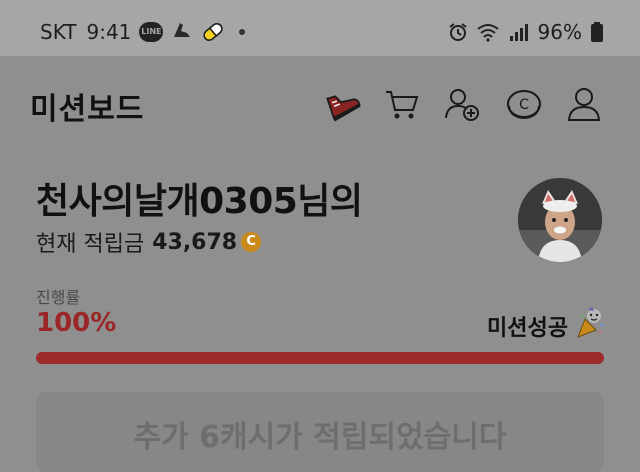 The width and height of the screenshot is (640, 472). Describe the element at coordinates (518, 32) in the screenshot. I see `signal-icon` at that location.